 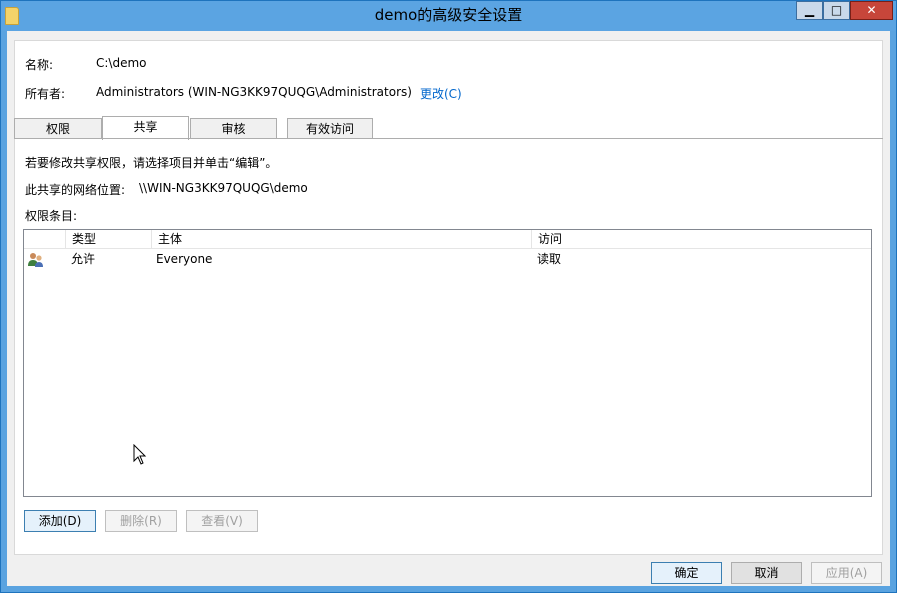 I want to click on column-header-type: 类型, so click(x=108, y=239).